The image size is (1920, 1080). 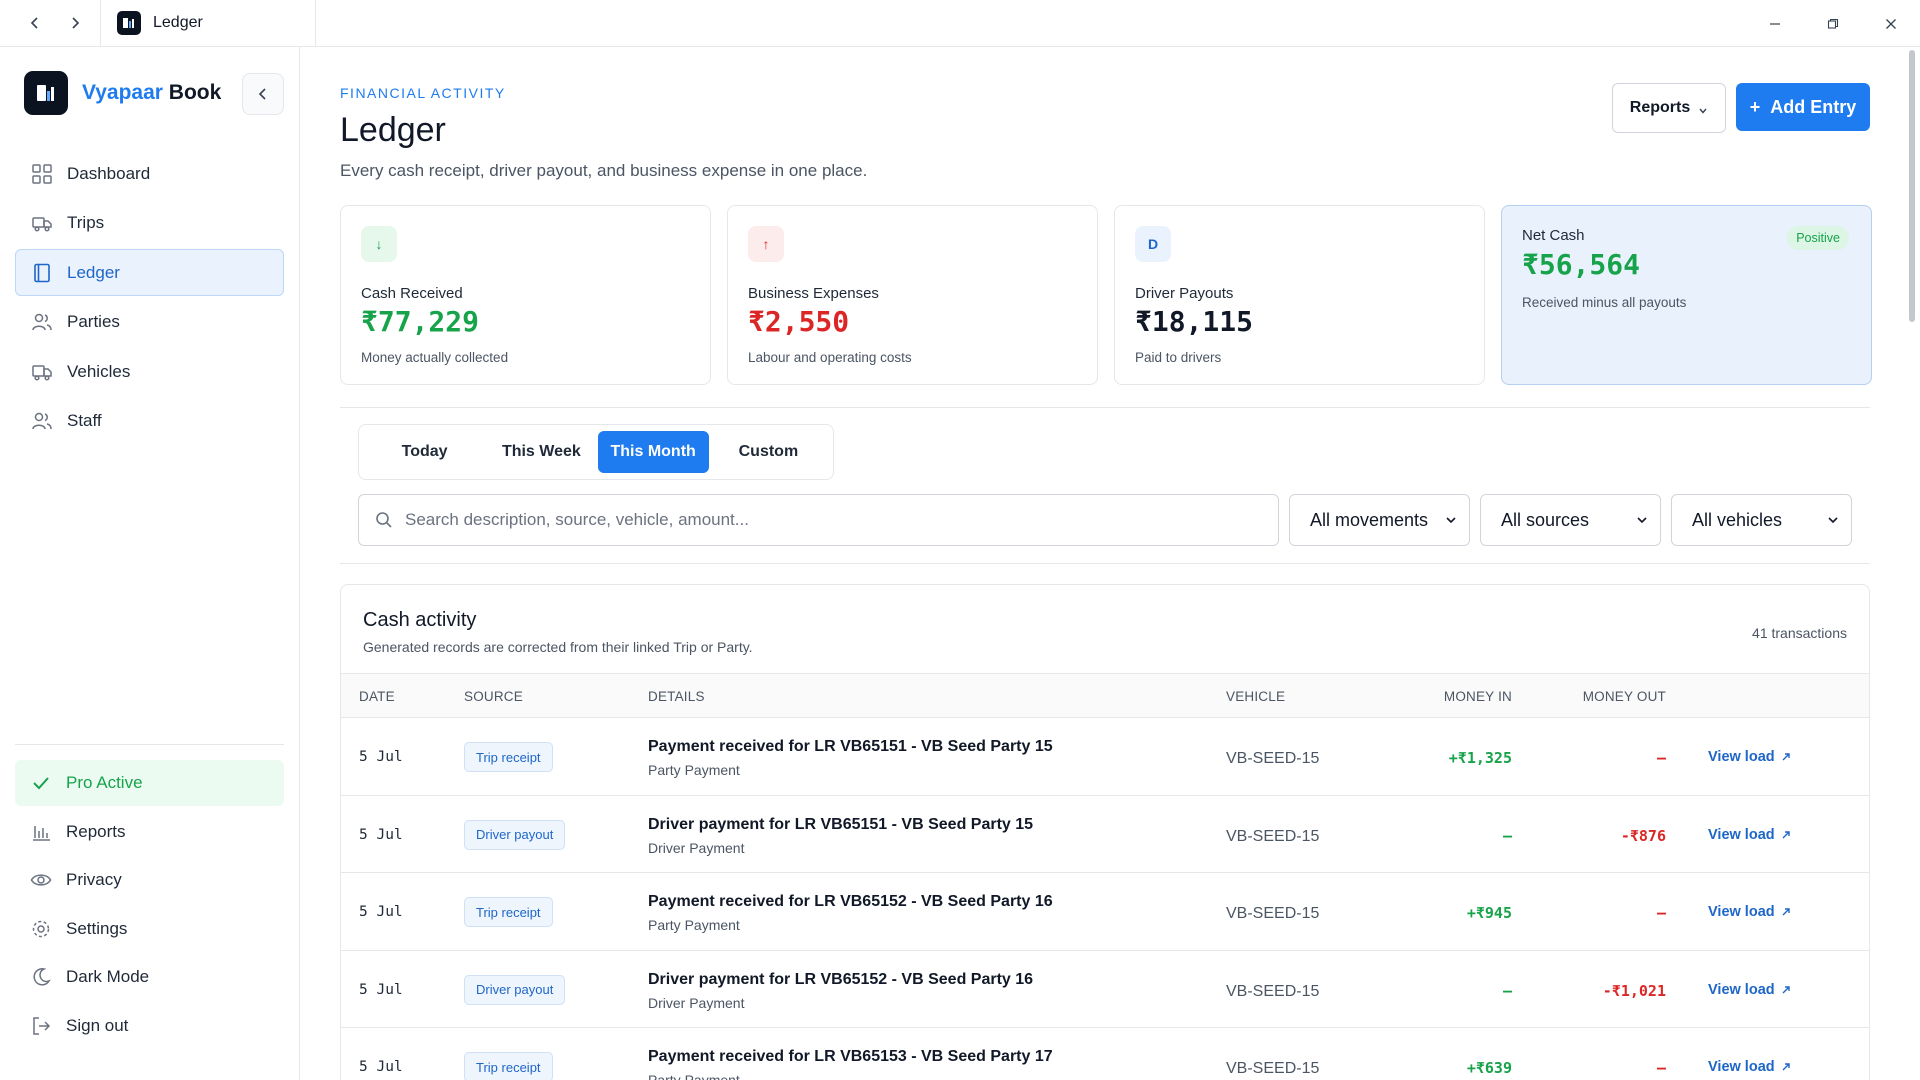 What do you see at coordinates (41, 880) in the screenshot?
I see `eye-icon` at bounding box center [41, 880].